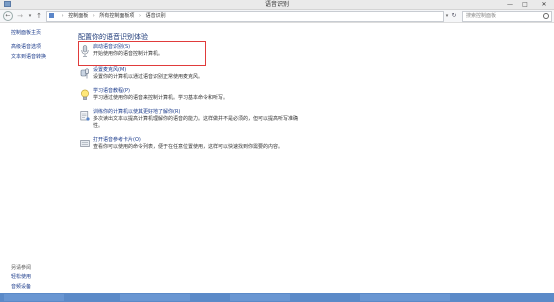 The image size is (554, 302). I want to click on sidebar-link-ease-of-access: 轻松使用, so click(21, 277).